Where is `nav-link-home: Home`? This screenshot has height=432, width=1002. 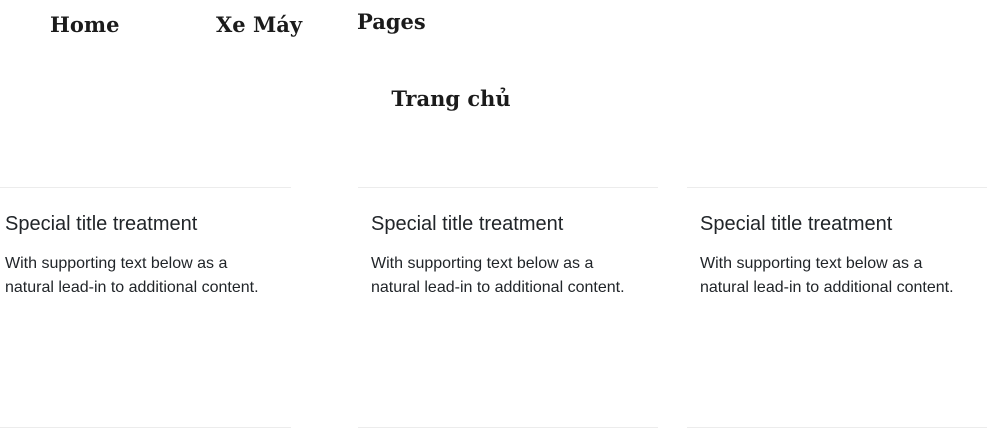
nav-link-home: Home is located at coordinates (84, 24).